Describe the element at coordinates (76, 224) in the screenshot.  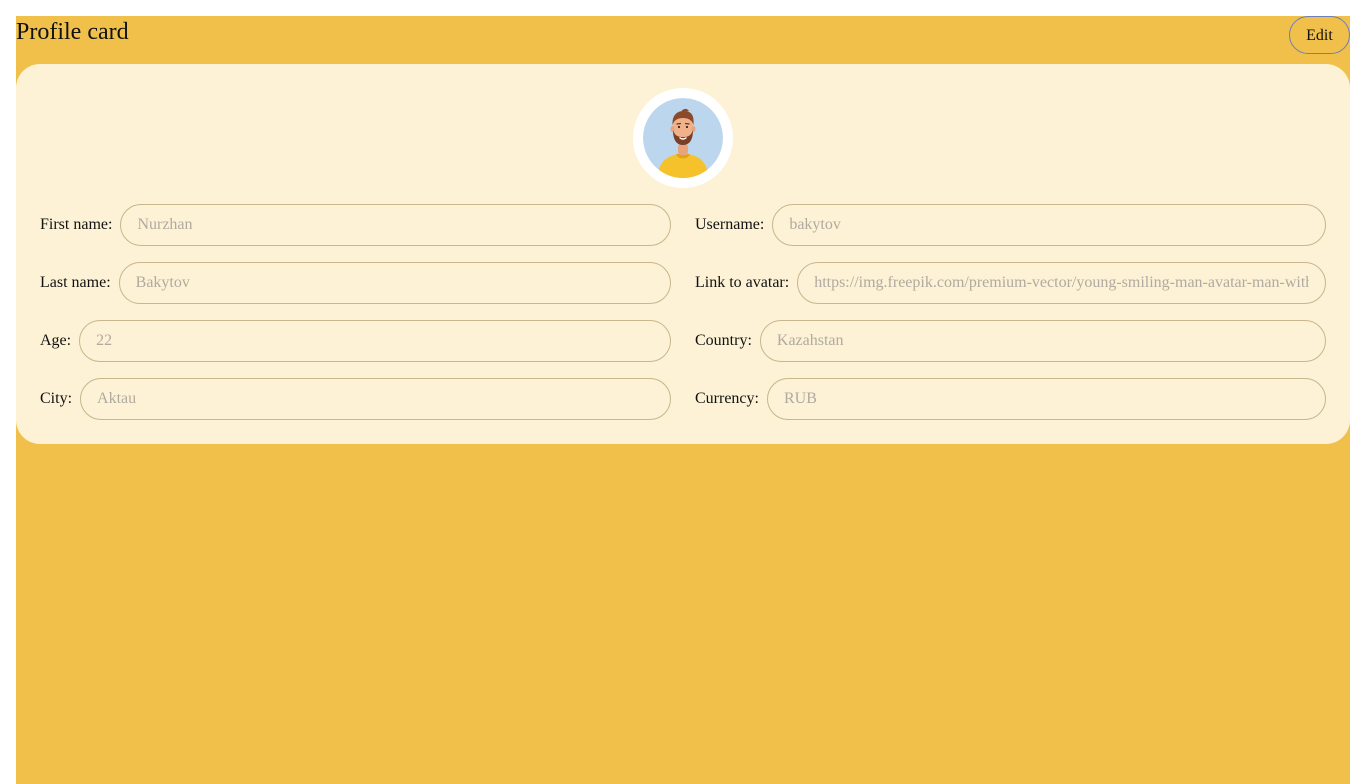
I see `first-name-label: First name:` at that location.